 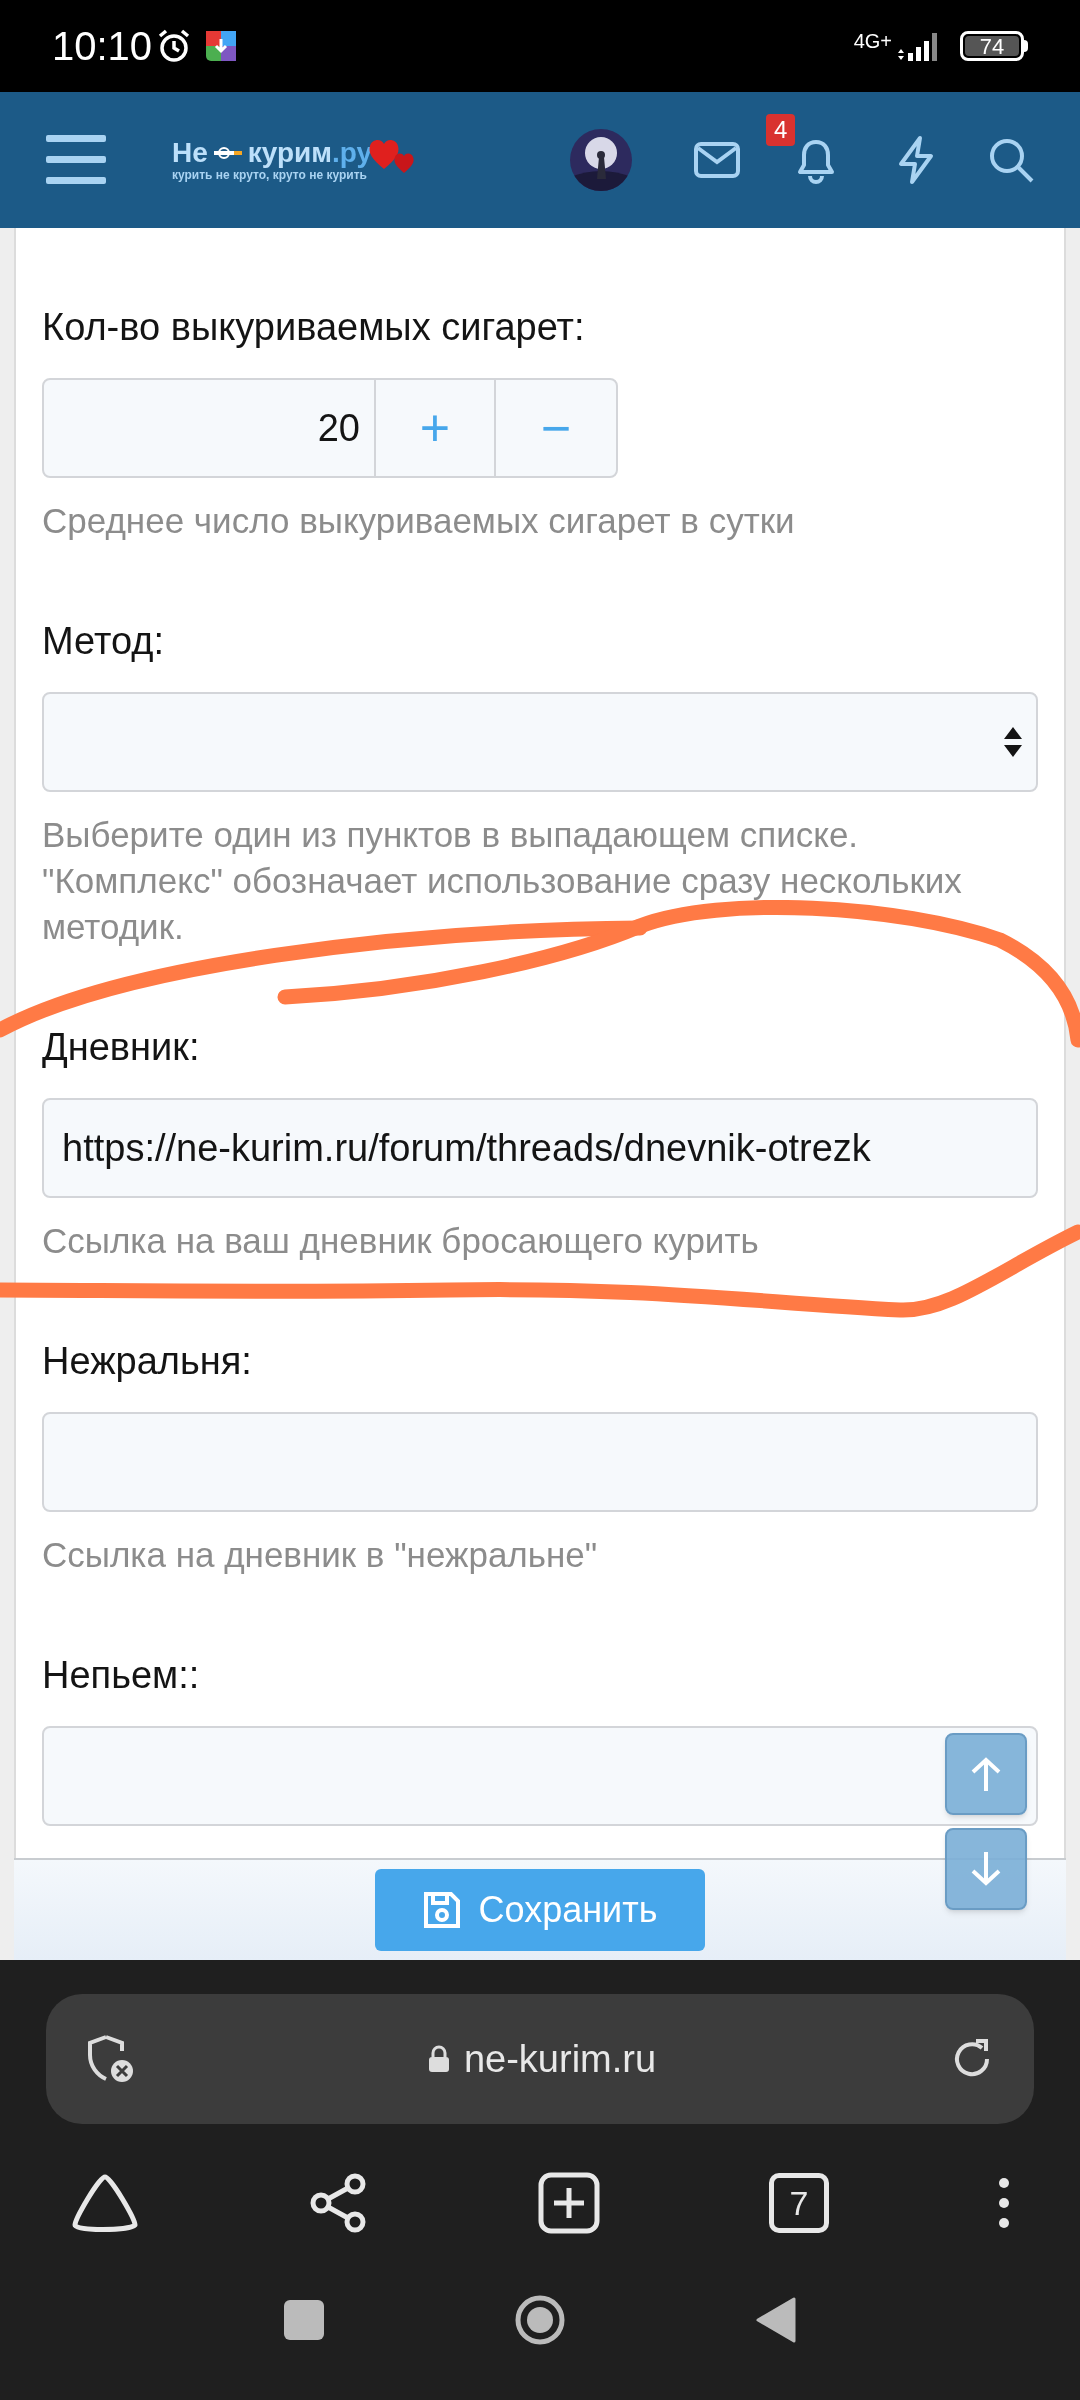 What do you see at coordinates (209, 428) in the screenshot?
I see `number-input: 20` at bounding box center [209, 428].